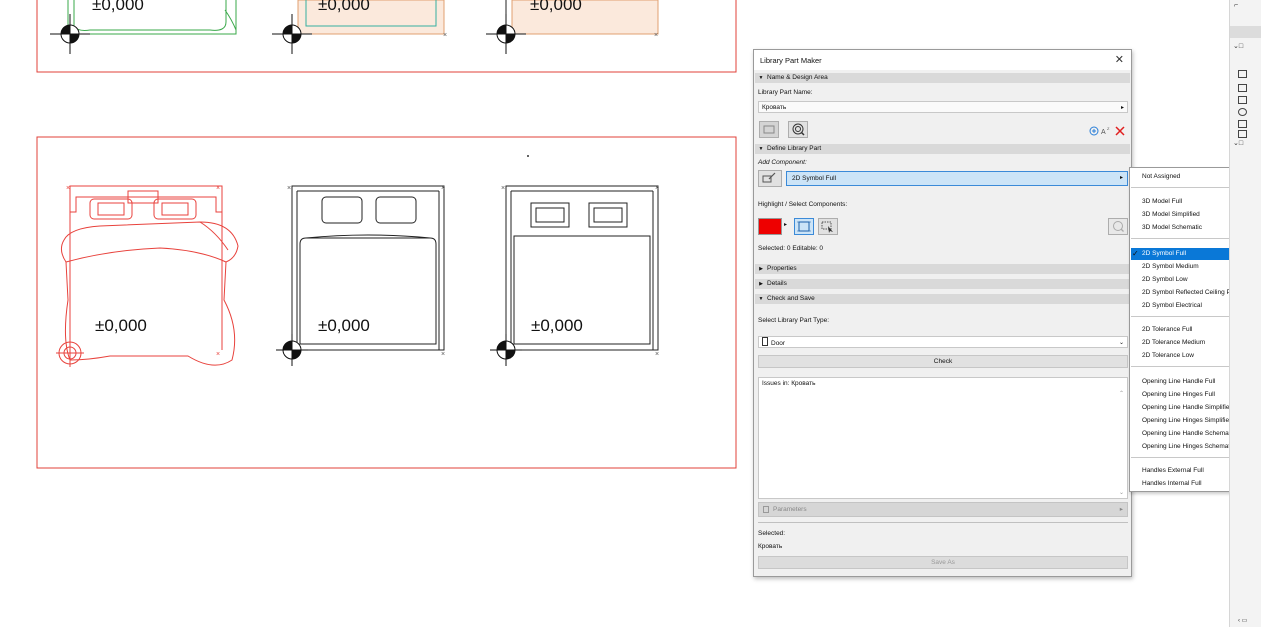 The image size is (1261, 627). I want to click on scroll-up-icon: ⌃, so click(1121, 393).